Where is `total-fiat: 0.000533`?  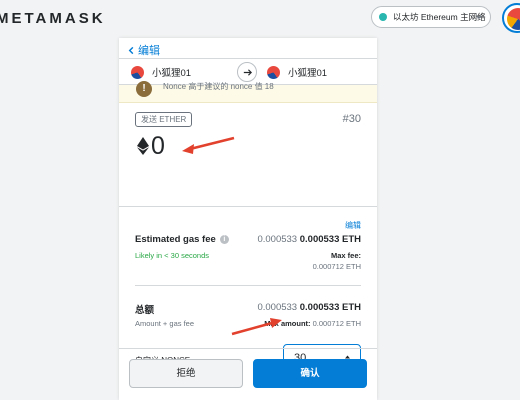
total-fiat: 0.000533 is located at coordinates (277, 307).